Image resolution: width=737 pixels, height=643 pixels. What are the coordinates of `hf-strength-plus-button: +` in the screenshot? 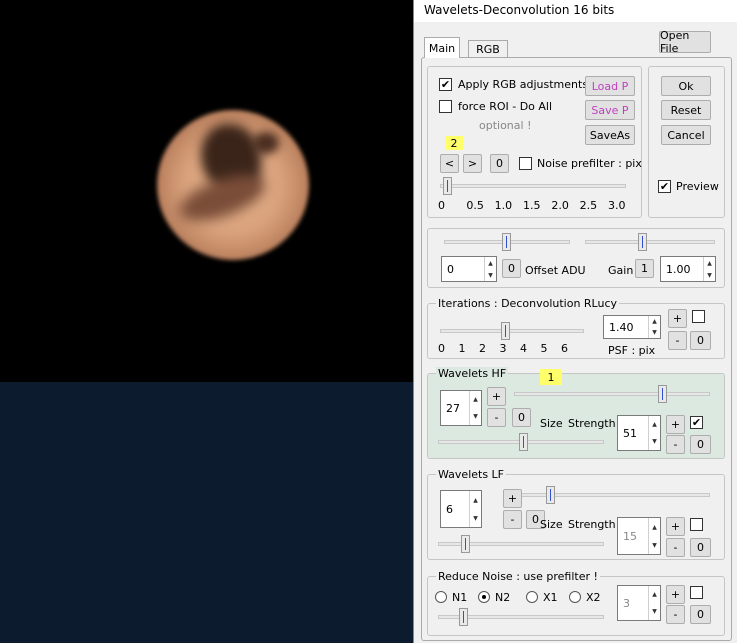 It's located at (675, 424).